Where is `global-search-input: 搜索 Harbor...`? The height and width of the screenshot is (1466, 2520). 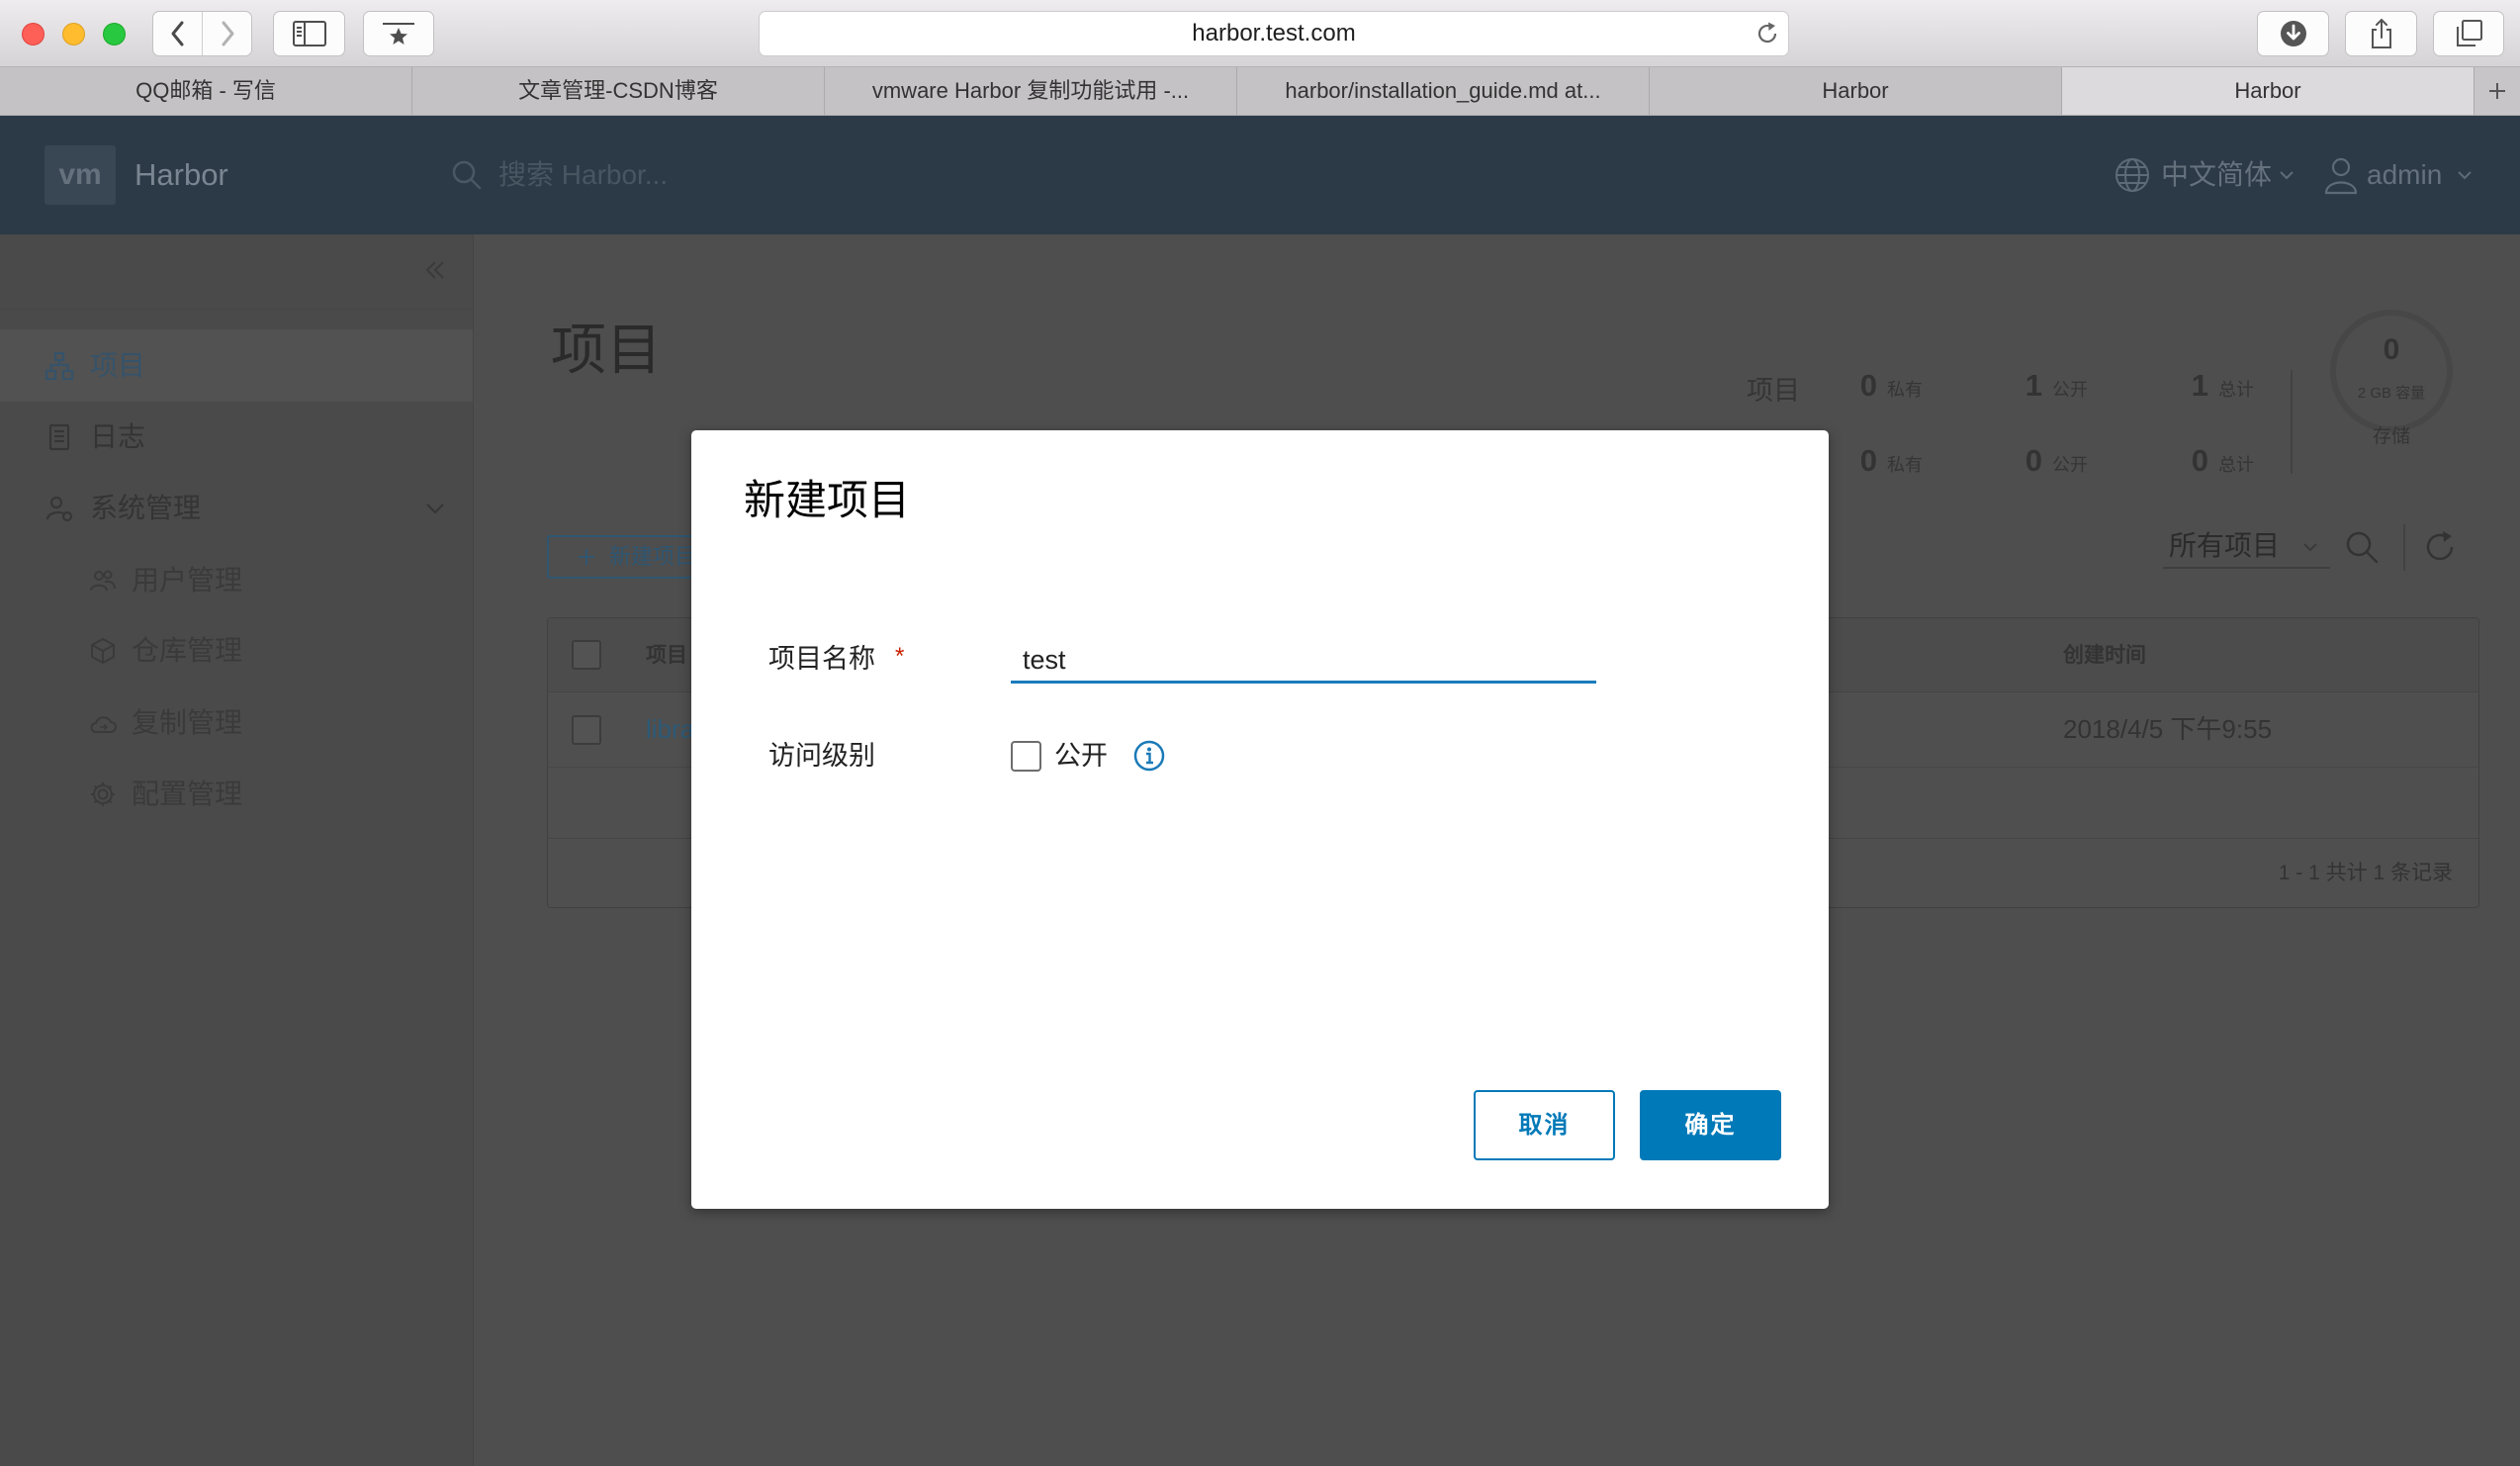 global-search-input: 搜索 Harbor... is located at coordinates (583, 175).